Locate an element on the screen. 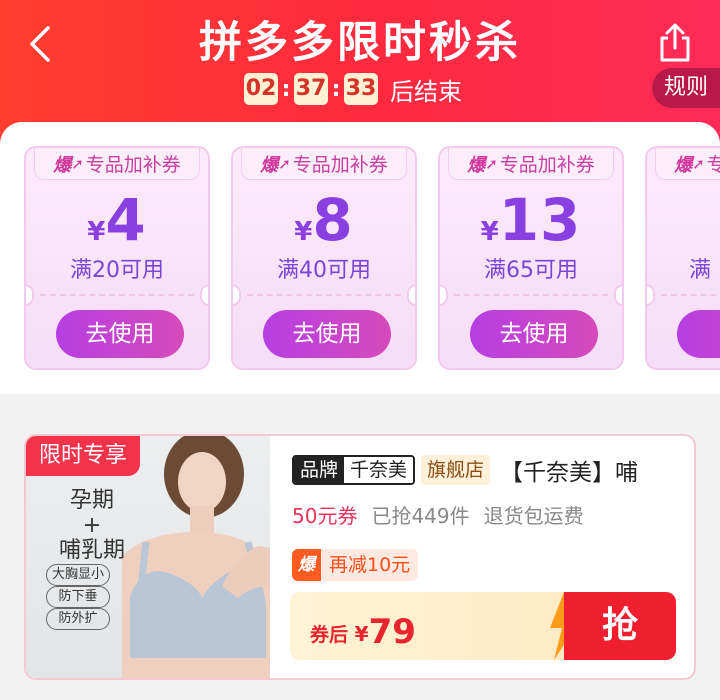  coupon-value: 8 is located at coordinates (333, 220).